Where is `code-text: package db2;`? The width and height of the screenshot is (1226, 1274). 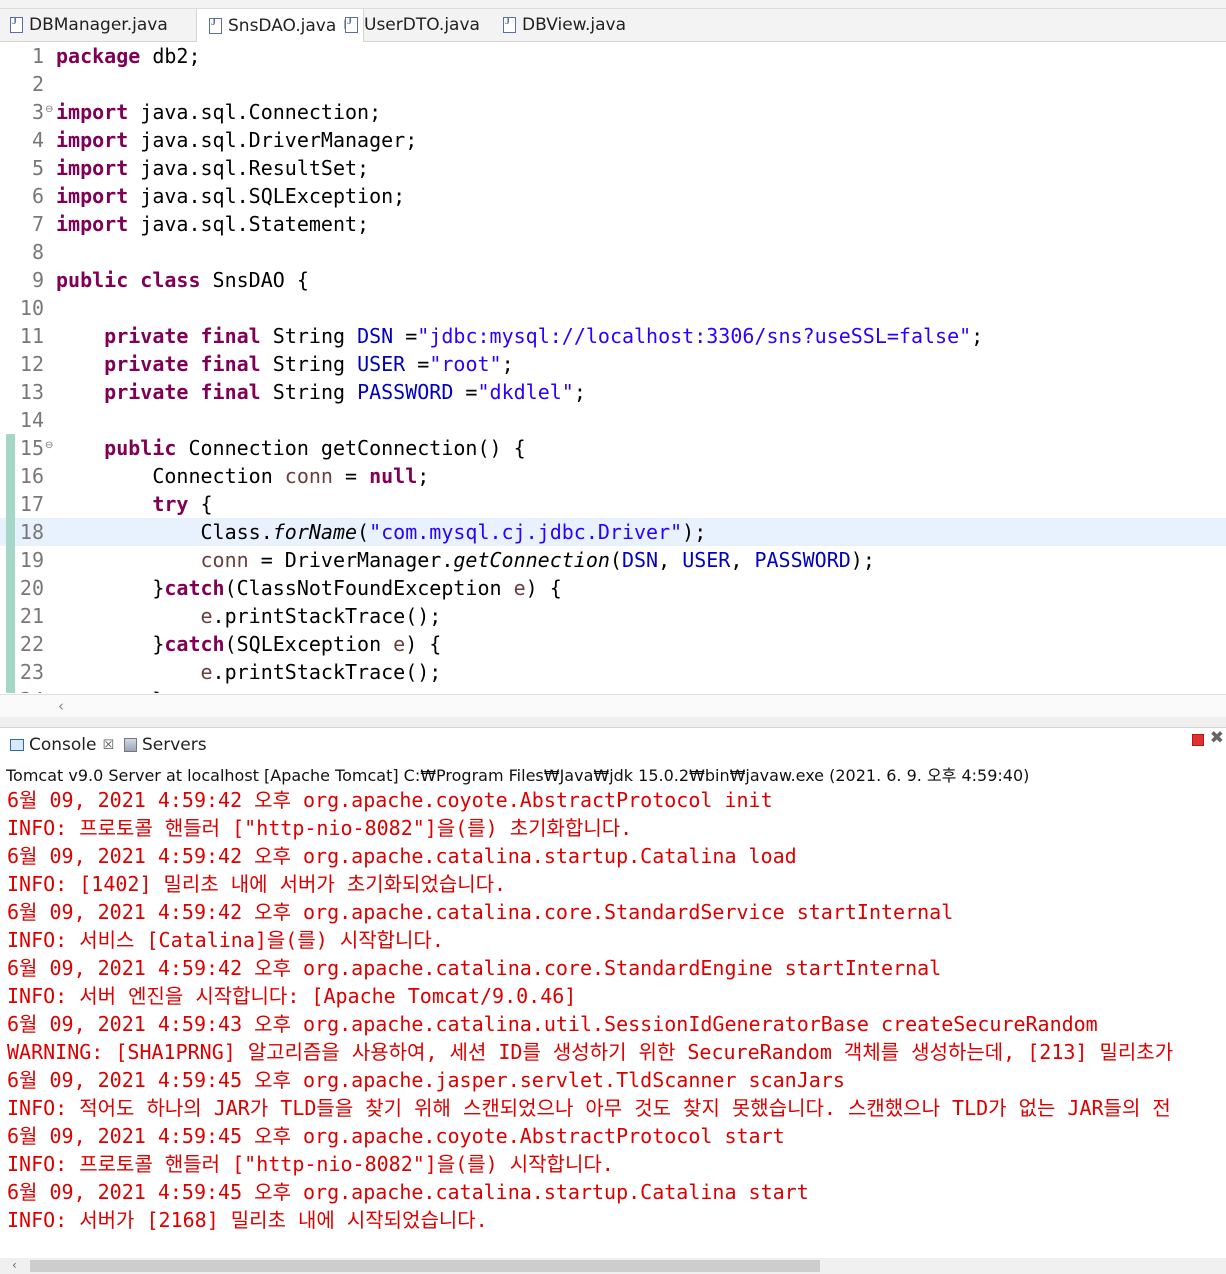
code-text: package db2; is located at coordinates (128, 56).